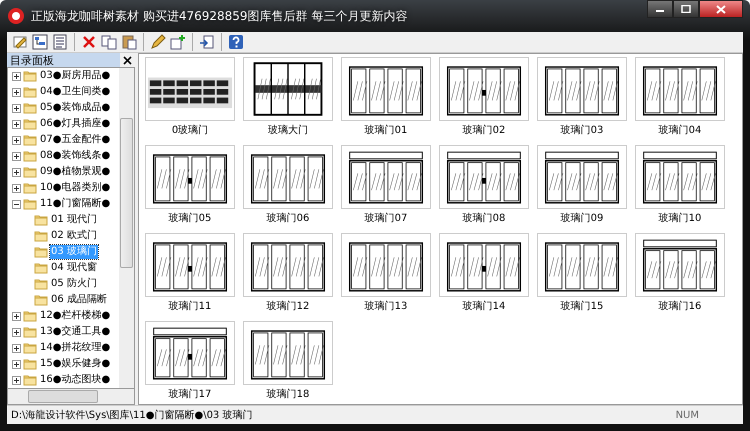 The image size is (750, 431). What do you see at coordinates (75, 92) in the screenshot?
I see `tree-item: 04●卫生间类●` at bounding box center [75, 92].